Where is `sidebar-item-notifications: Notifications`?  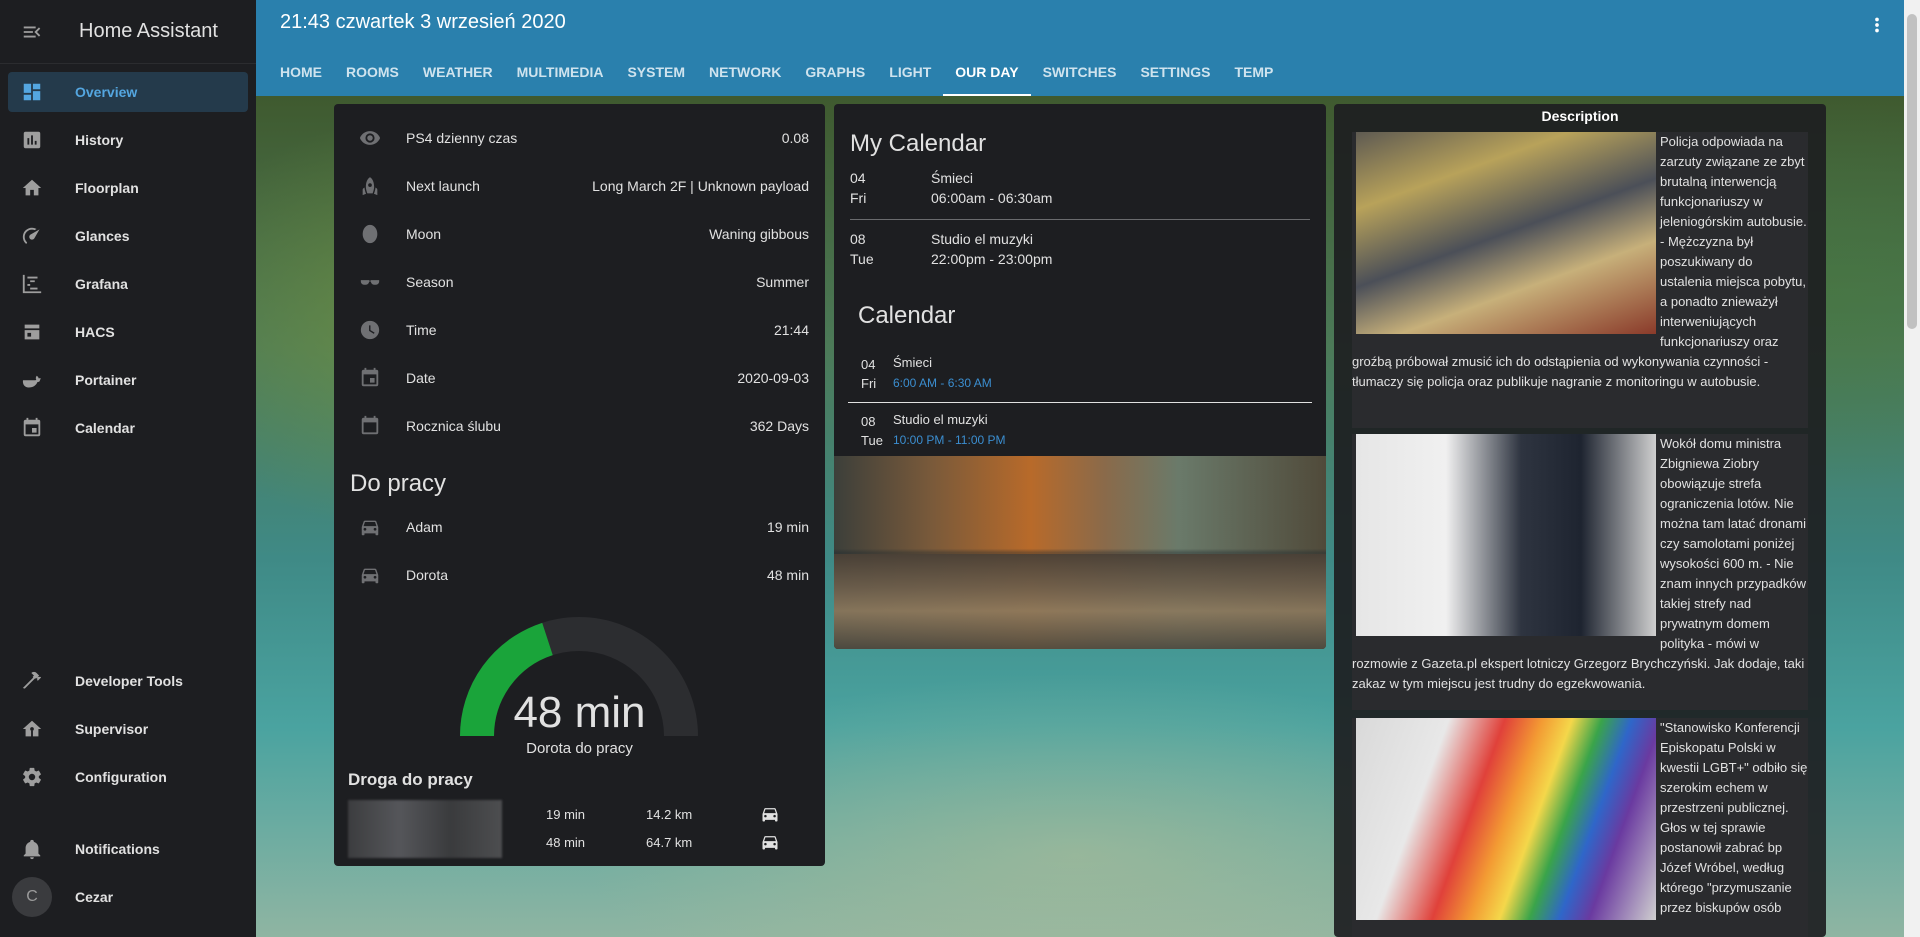
sidebar-item-notifications: Notifications is located at coordinates (128, 849).